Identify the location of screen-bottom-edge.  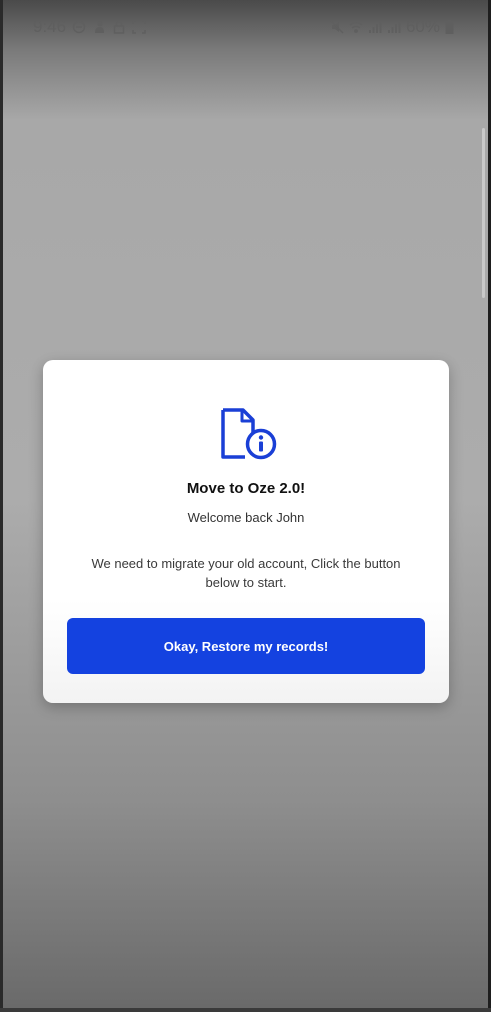
(245, 1010).